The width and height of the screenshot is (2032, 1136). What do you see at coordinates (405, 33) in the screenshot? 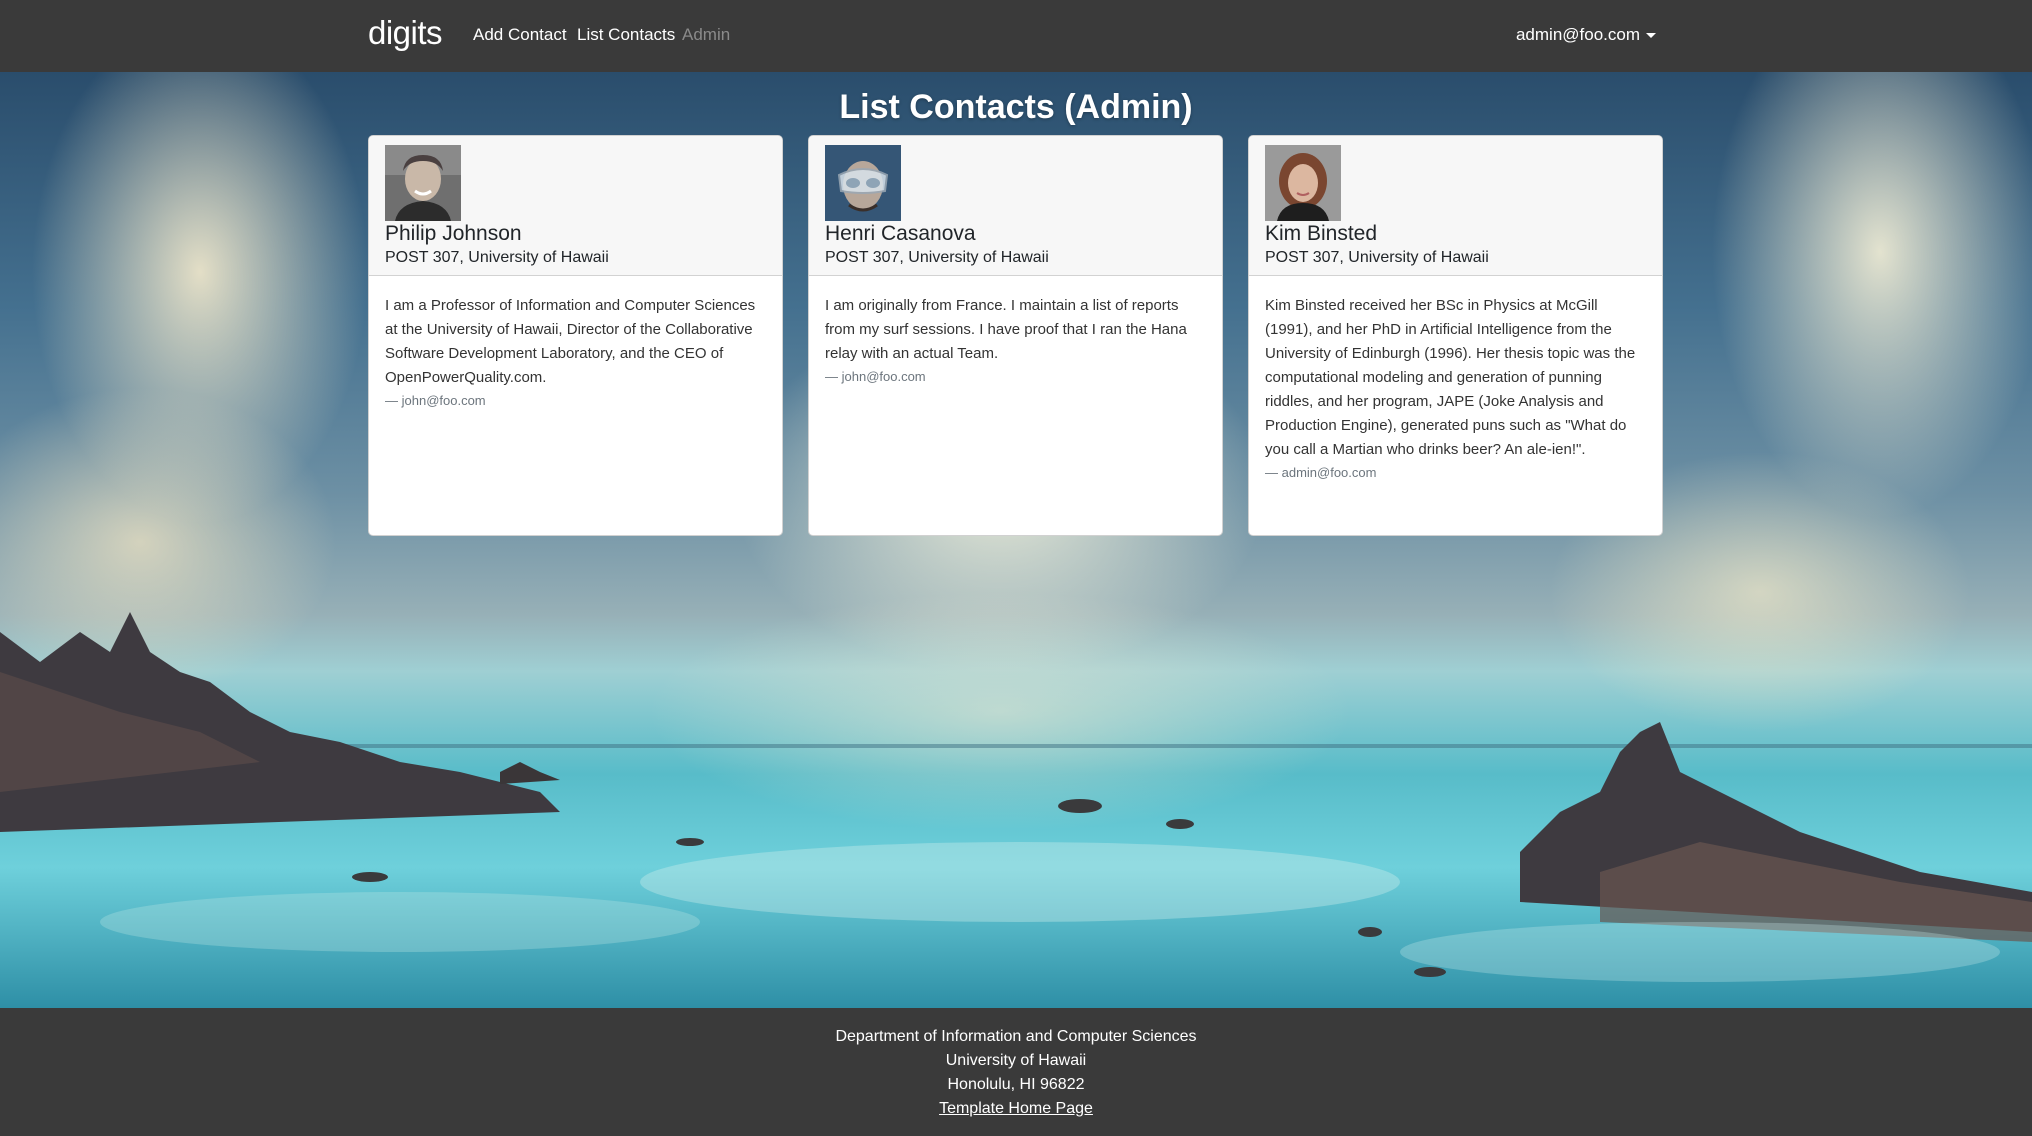
I see `brand-logo: digits` at bounding box center [405, 33].